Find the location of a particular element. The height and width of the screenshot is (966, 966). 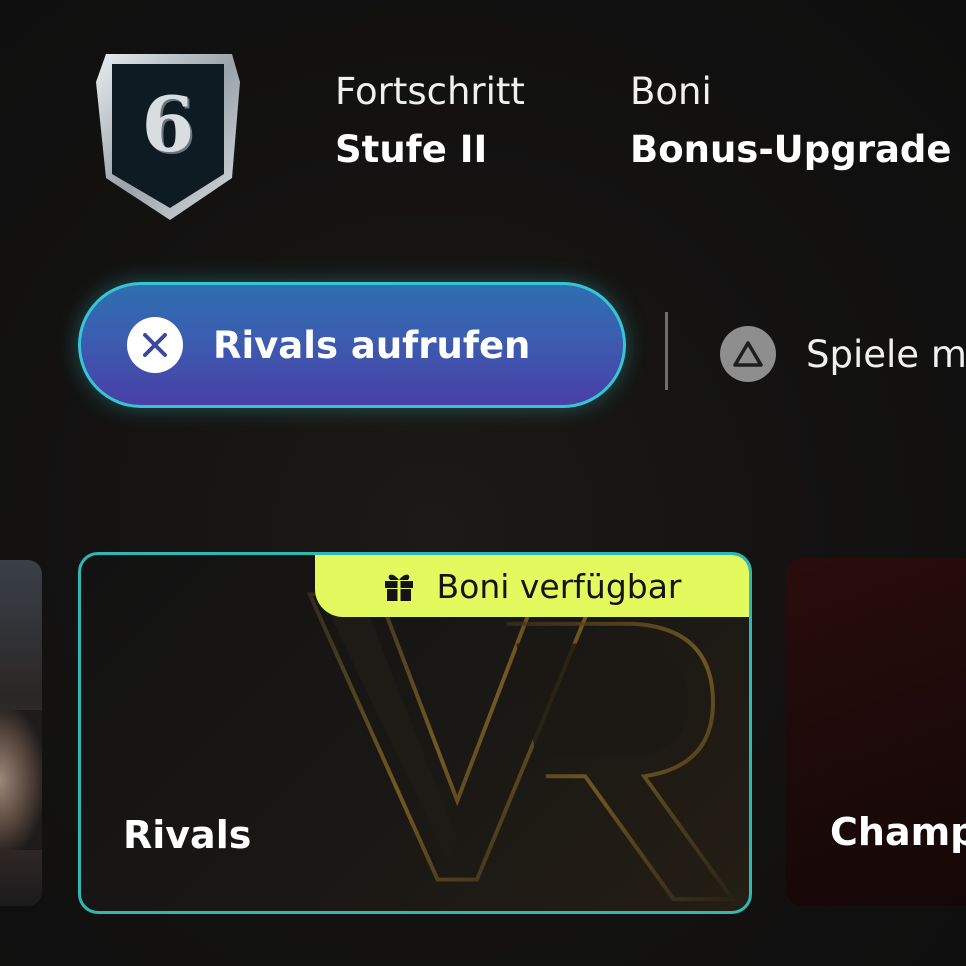

secondary-action-label: Spiele m is located at coordinates (886, 354).